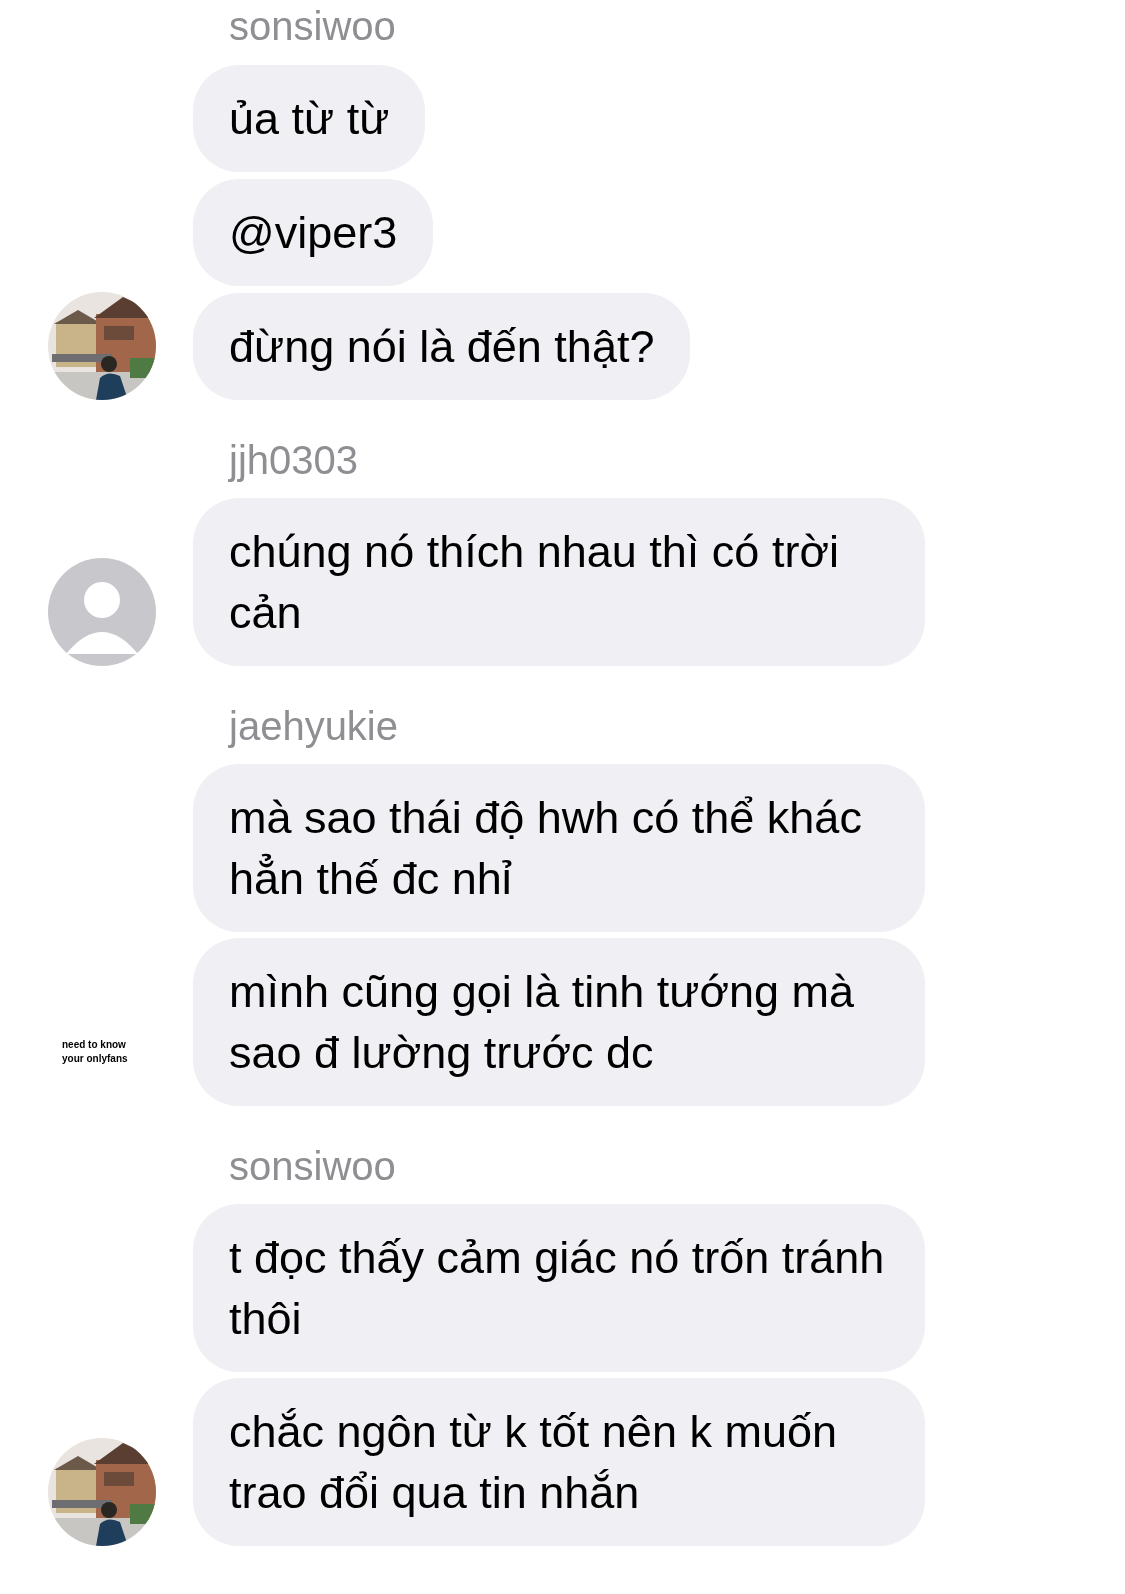 The width and height of the screenshot is (1125, 1594). Describe the element at coordinates (559, 1022) in the screenshot. I see `message-bubble: mình cũng gọi là tinh tướng mà sao đ lường trước dc` at that location.